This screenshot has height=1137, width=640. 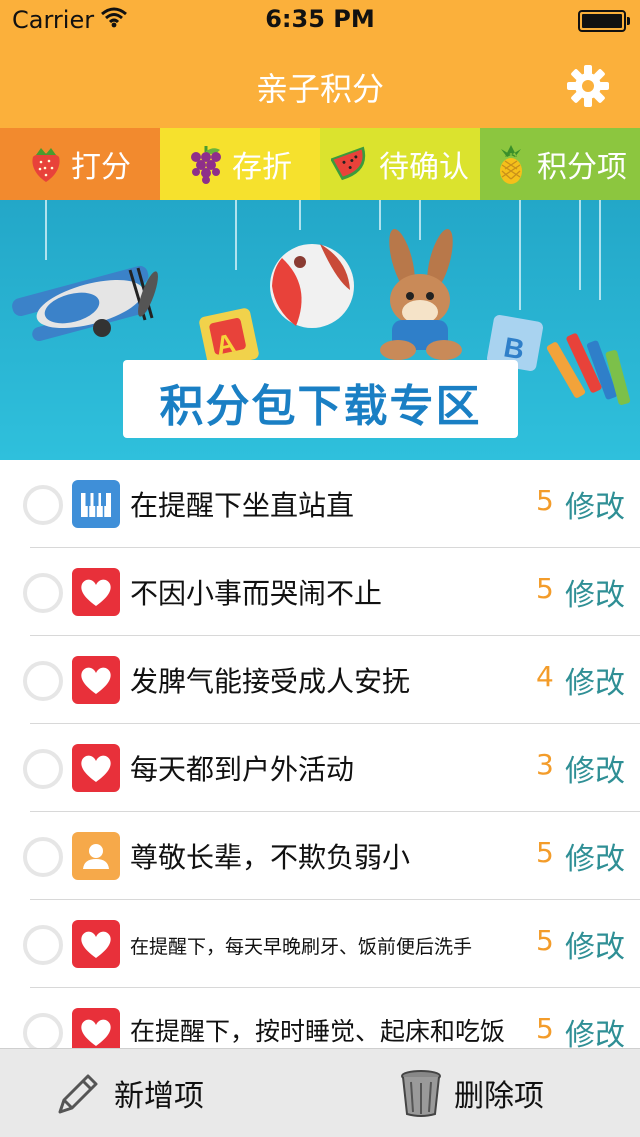 I want to click on list-item: 每天都到户外活动 3 修改, so click(x=320, y=768).